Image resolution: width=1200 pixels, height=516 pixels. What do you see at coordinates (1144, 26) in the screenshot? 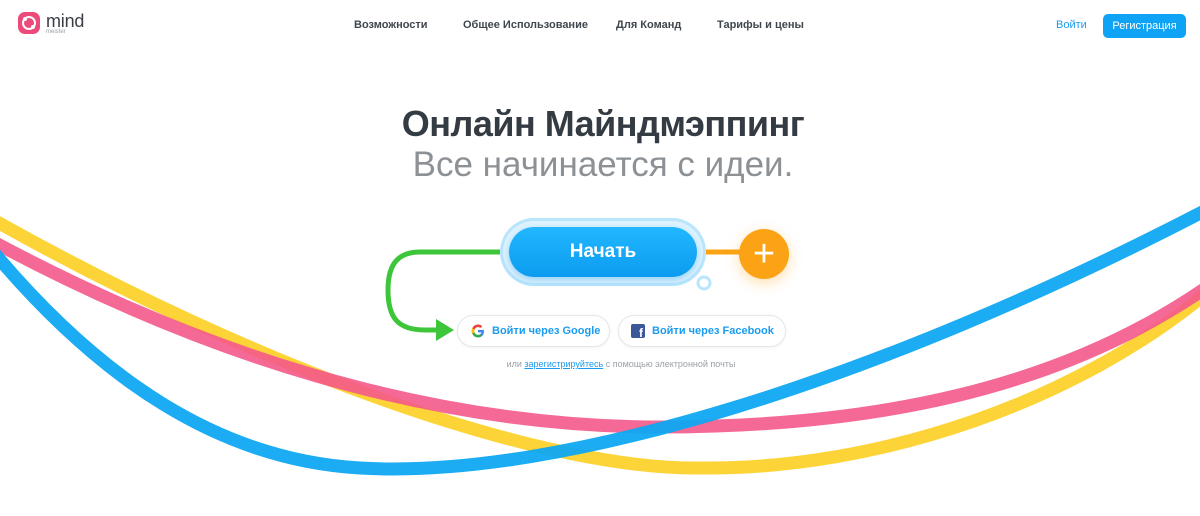
I see `register-button: Регистрация` at bounding box center [1144, 26].